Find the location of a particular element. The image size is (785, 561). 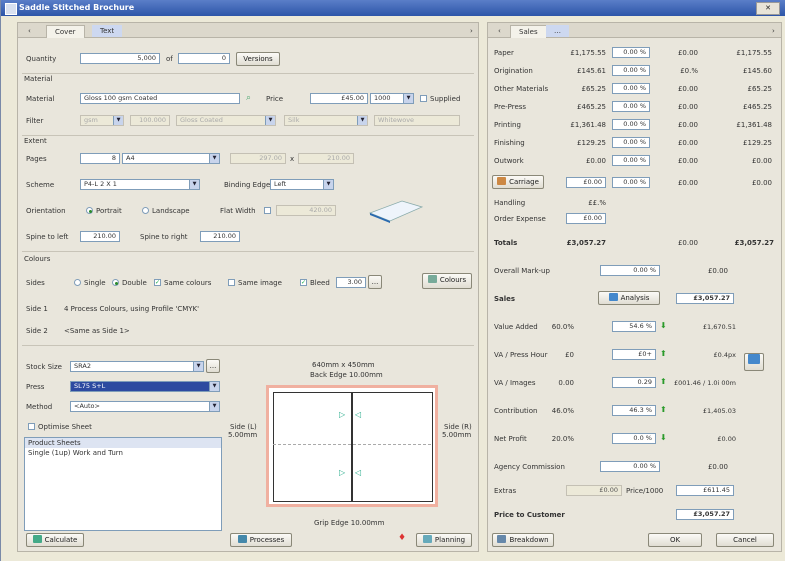

filter-weight-input: 100.000 is located at coordinates (150, 120).